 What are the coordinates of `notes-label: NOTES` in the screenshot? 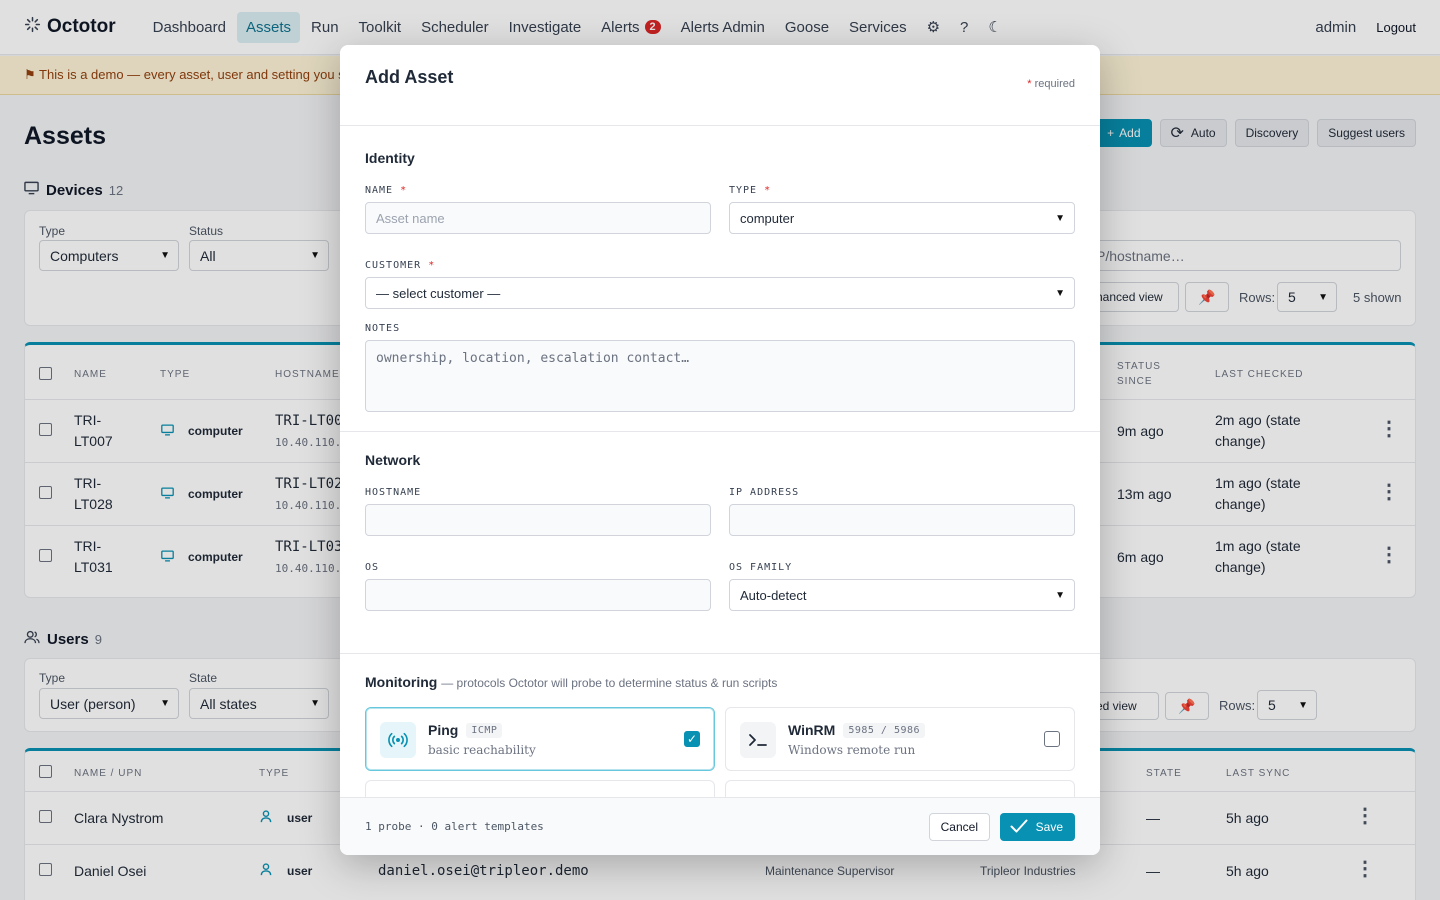 It's located at (383, 328).